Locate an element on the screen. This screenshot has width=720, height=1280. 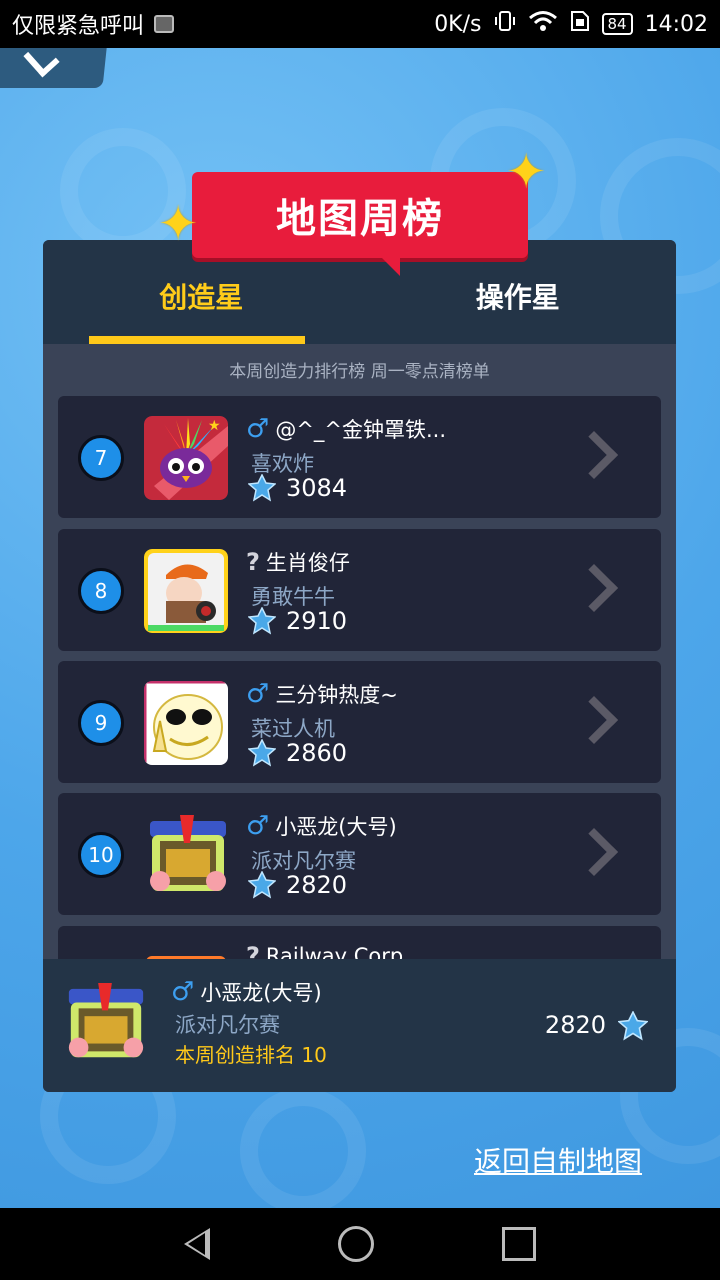
clock: 14:02 is located at coordinates (676, 24).